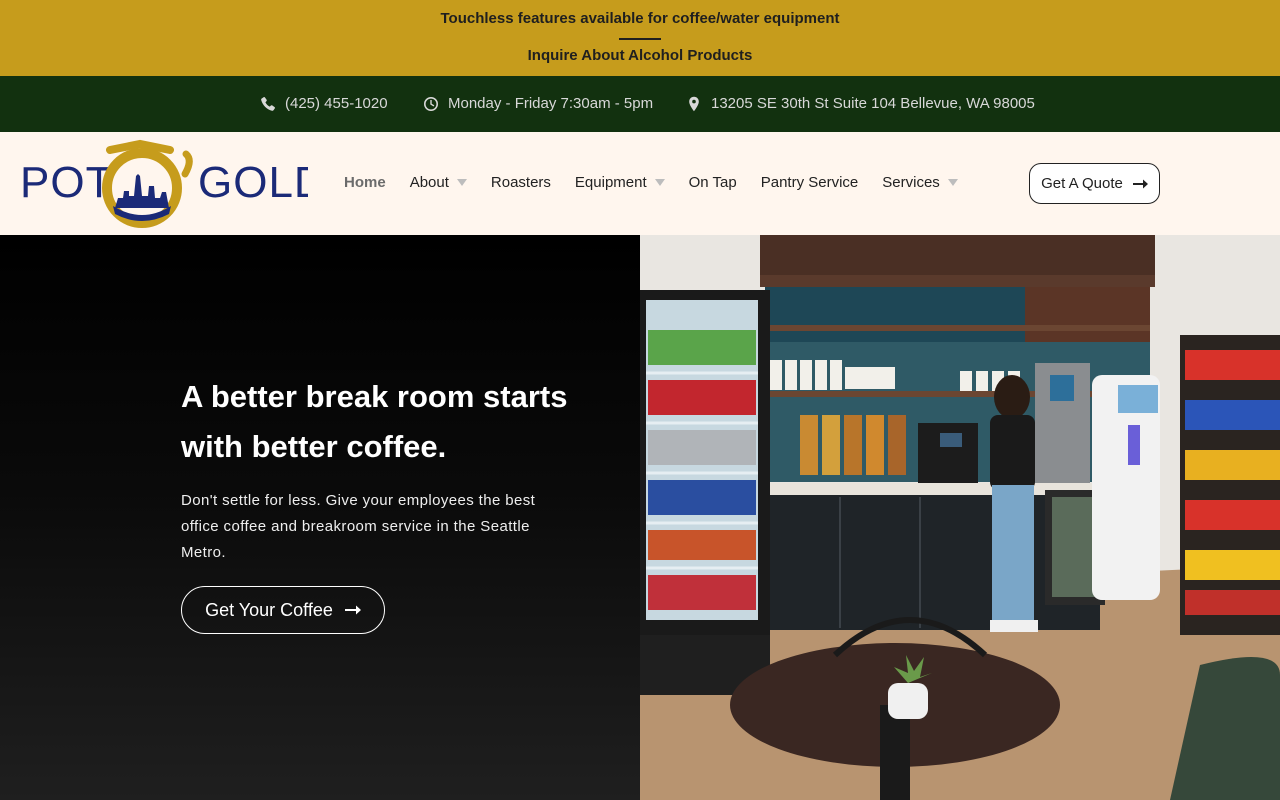  I want to click on cta-label: Get Your Coffee, so click(269, 609).